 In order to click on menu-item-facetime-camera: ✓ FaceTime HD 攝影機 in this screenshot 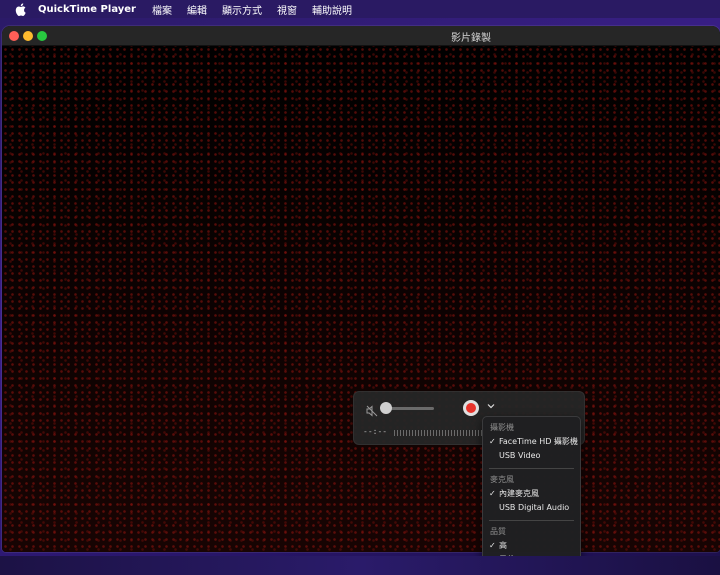, I will do `click(531, 442)`.